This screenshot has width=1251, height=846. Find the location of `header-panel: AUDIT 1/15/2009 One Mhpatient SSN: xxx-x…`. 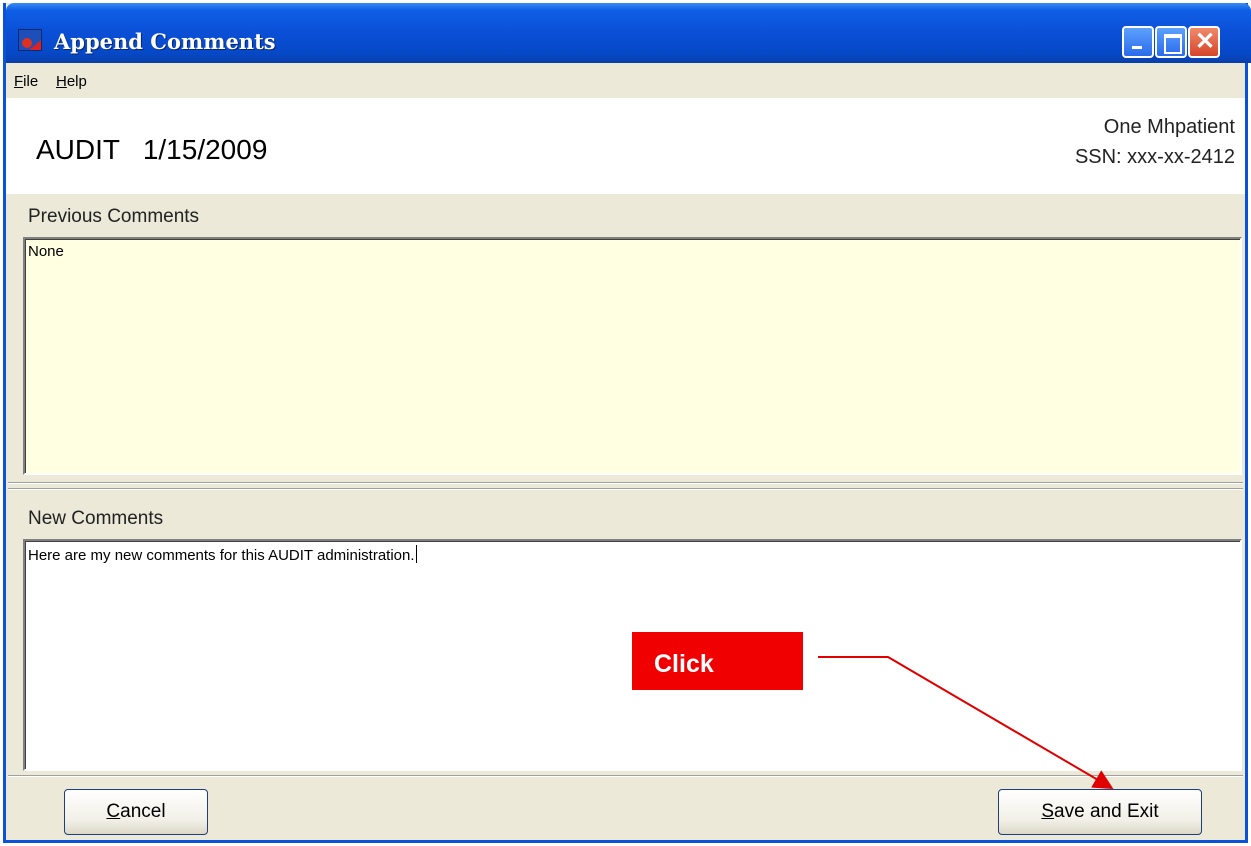

header-panel: AUDIT 1/15/2009 One Mhpatient SSN: xxx-x… is located at coordinates (625, 146).